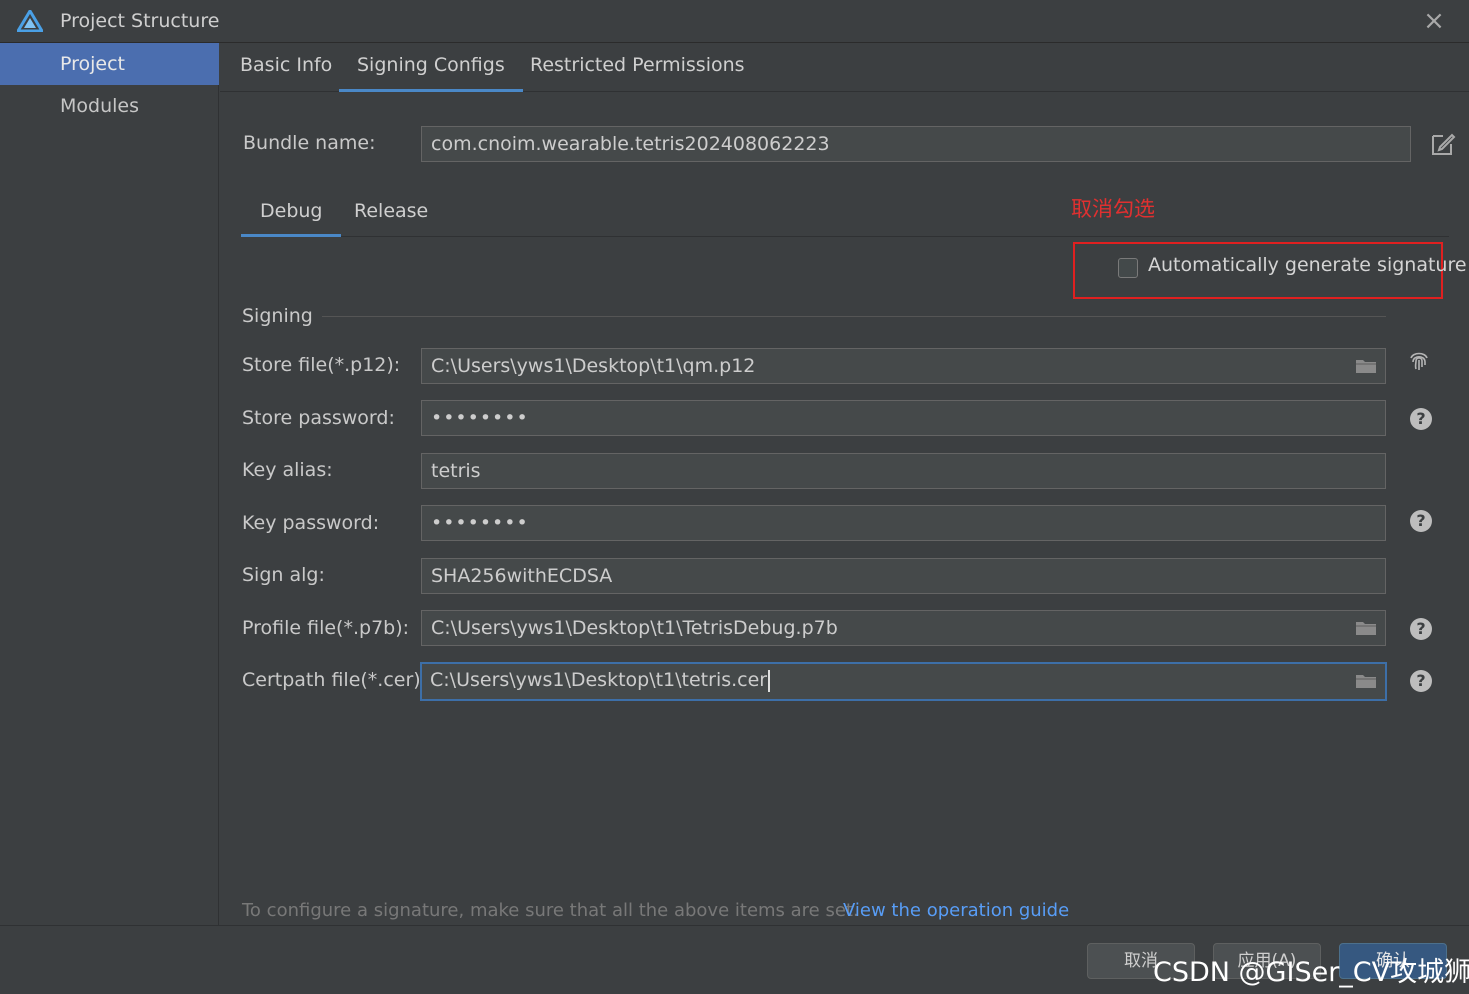 The width and height of the screenshot is (1469, 994). What do you see at coordinates (287, 470) in the screenshot?
I see `key-alias-label: Key alias:` at bounding box center [287, 470].